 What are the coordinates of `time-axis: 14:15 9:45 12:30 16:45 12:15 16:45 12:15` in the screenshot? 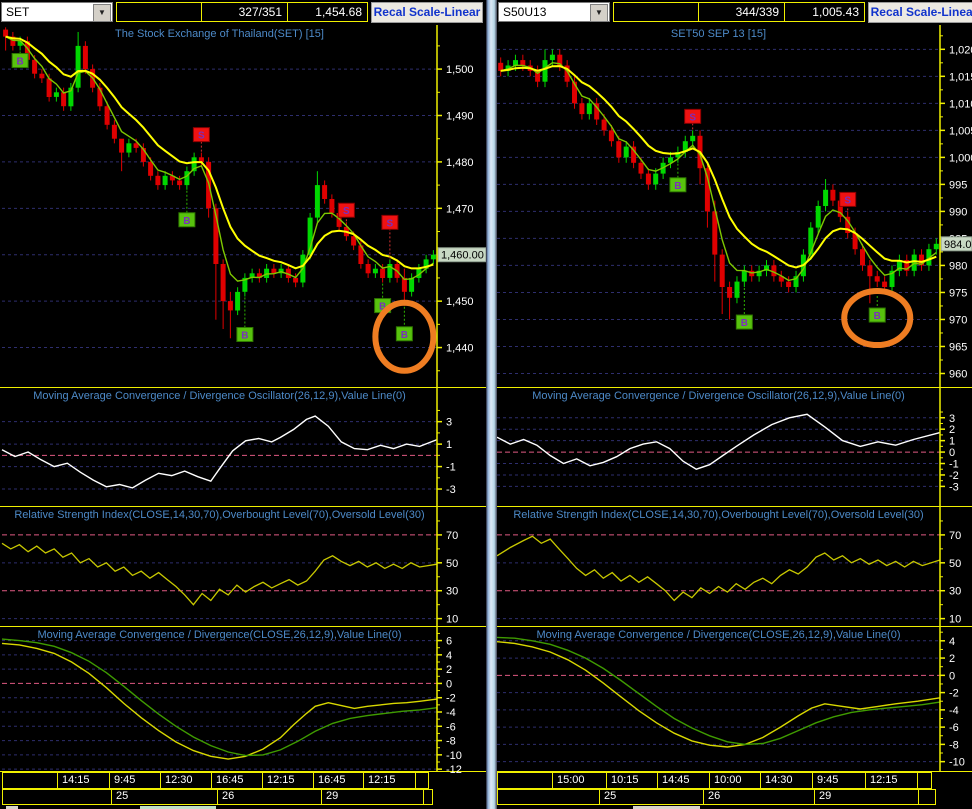 It's located at (215, 780).